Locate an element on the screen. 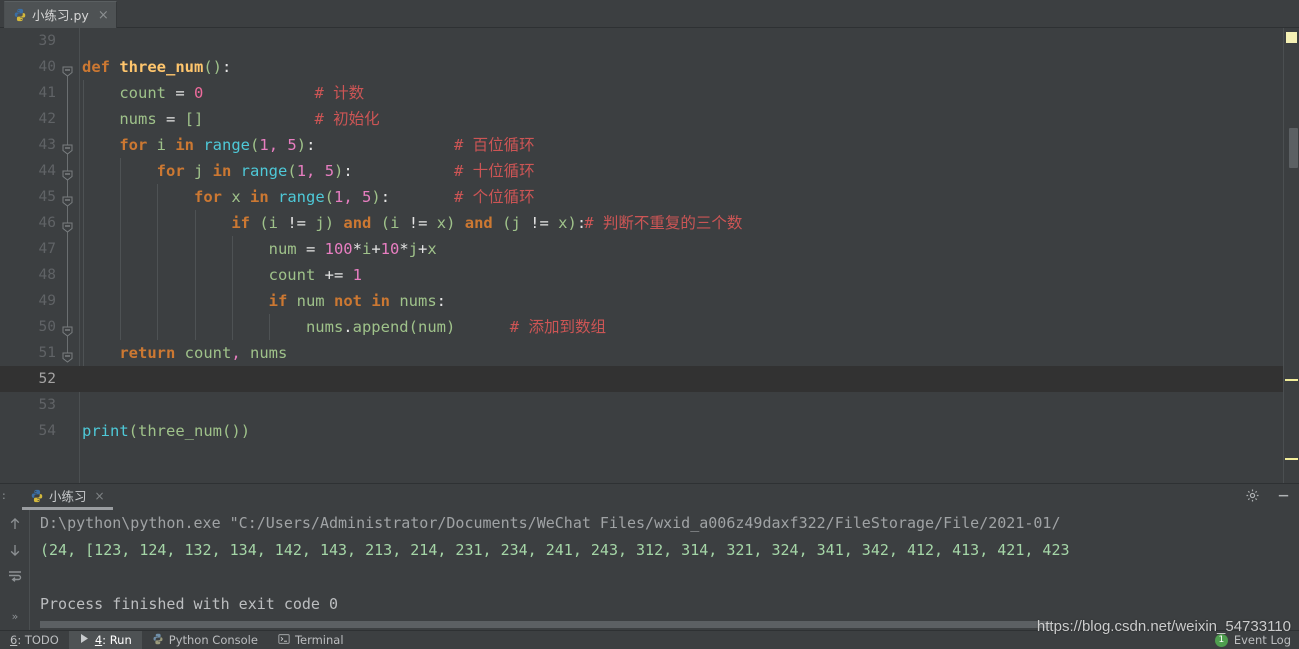 This screenshot has width=1299, height=649. editor-tab-xiaolianxi: 小练习.py × is located at coordinates (60, 14).